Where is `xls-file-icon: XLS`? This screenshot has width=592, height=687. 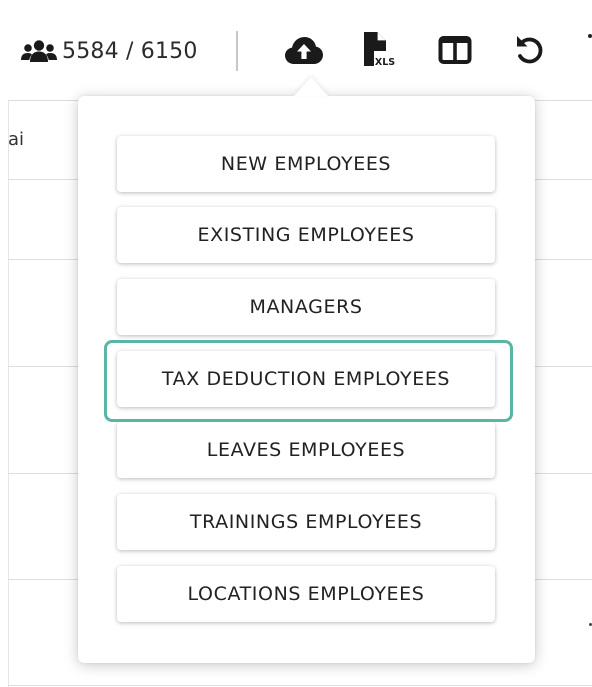 xls-file-icon: XLS is located at coordinates (380, 50).